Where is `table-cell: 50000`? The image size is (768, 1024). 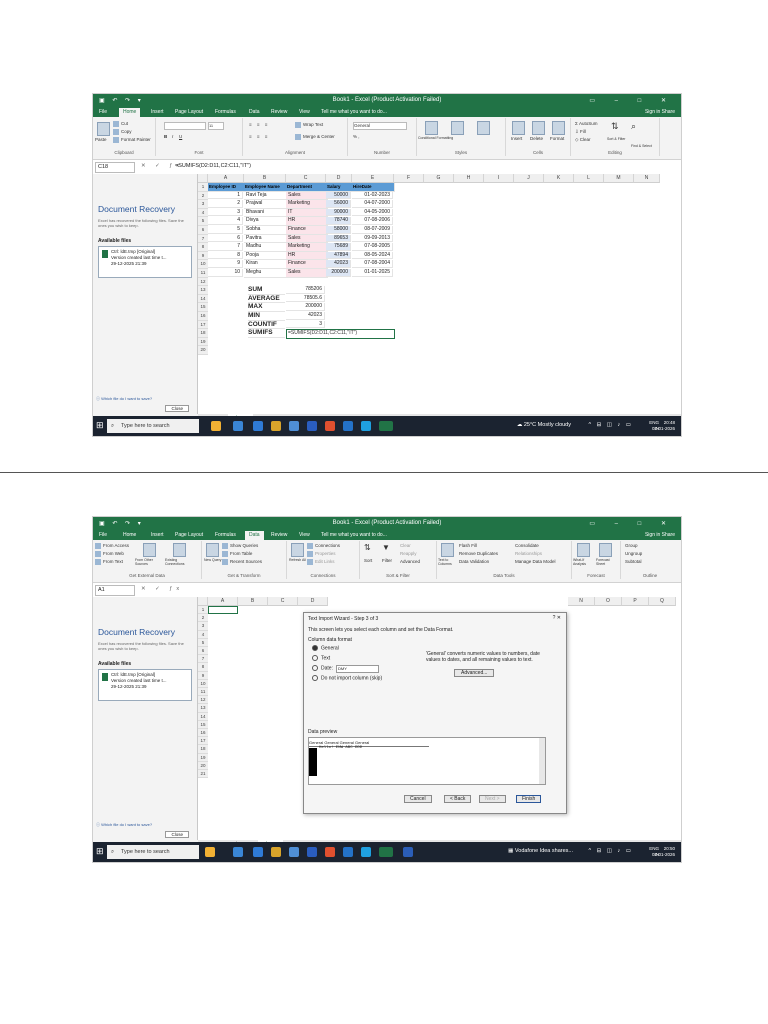 table-cell: 50000 is located at coordinates (338, 195).